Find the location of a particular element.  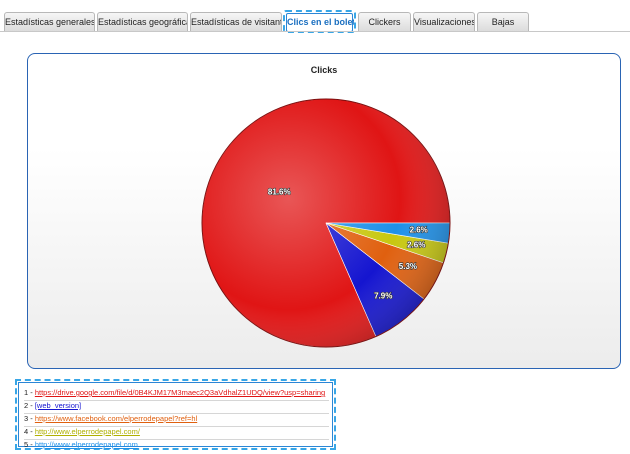

link-index: 4 - is located at coordinates (29, 431).